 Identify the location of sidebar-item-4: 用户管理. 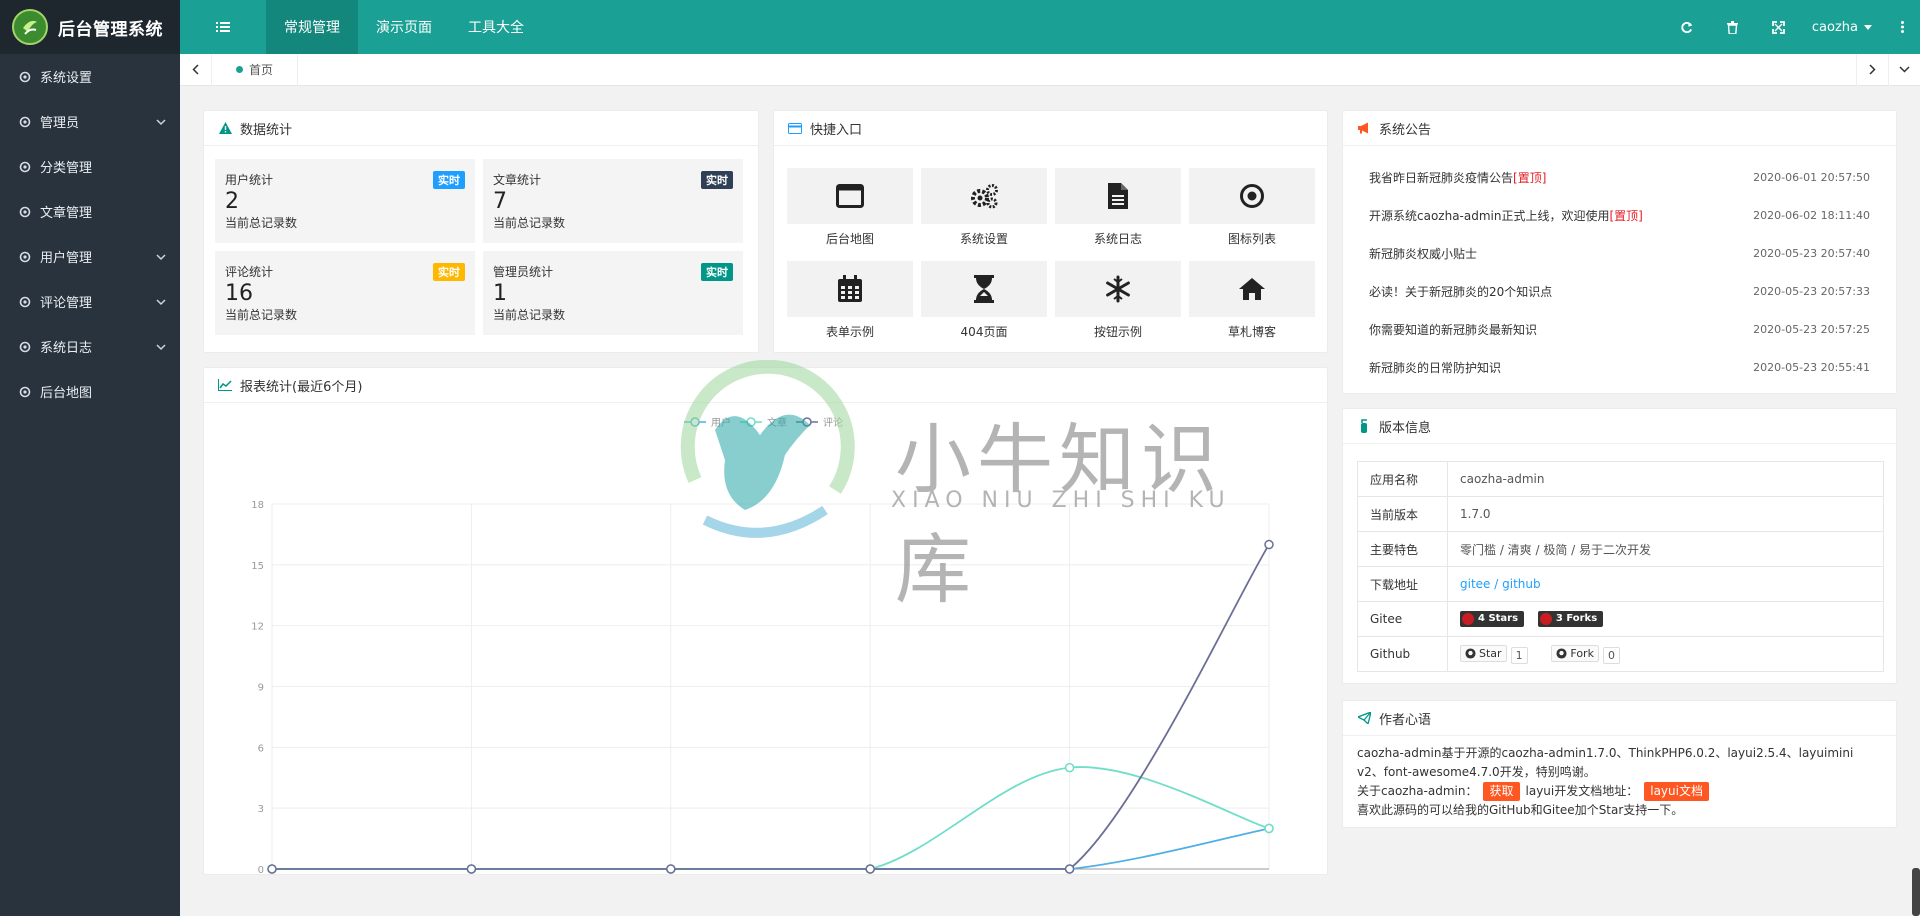
(90, 256).